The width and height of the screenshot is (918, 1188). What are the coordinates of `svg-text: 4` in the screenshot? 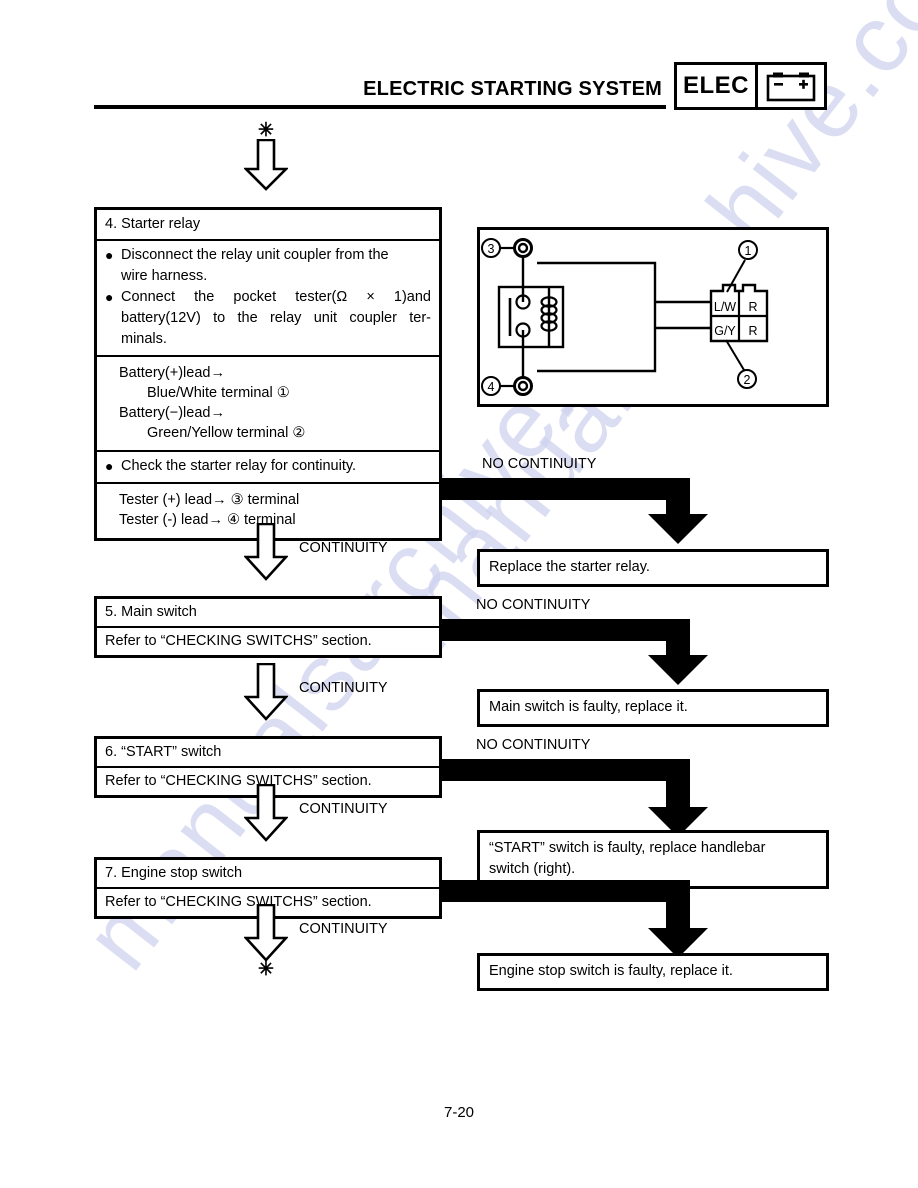 It's located at (491, 387).